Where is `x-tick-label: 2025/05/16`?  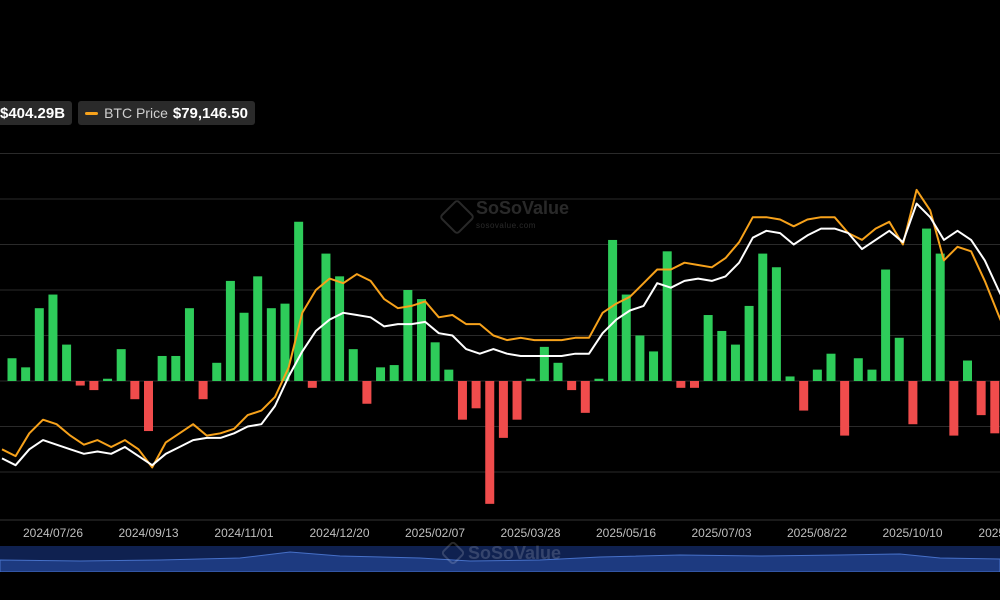
x-tick-label: 2025/05/16 is located at coordinates (626, 533).